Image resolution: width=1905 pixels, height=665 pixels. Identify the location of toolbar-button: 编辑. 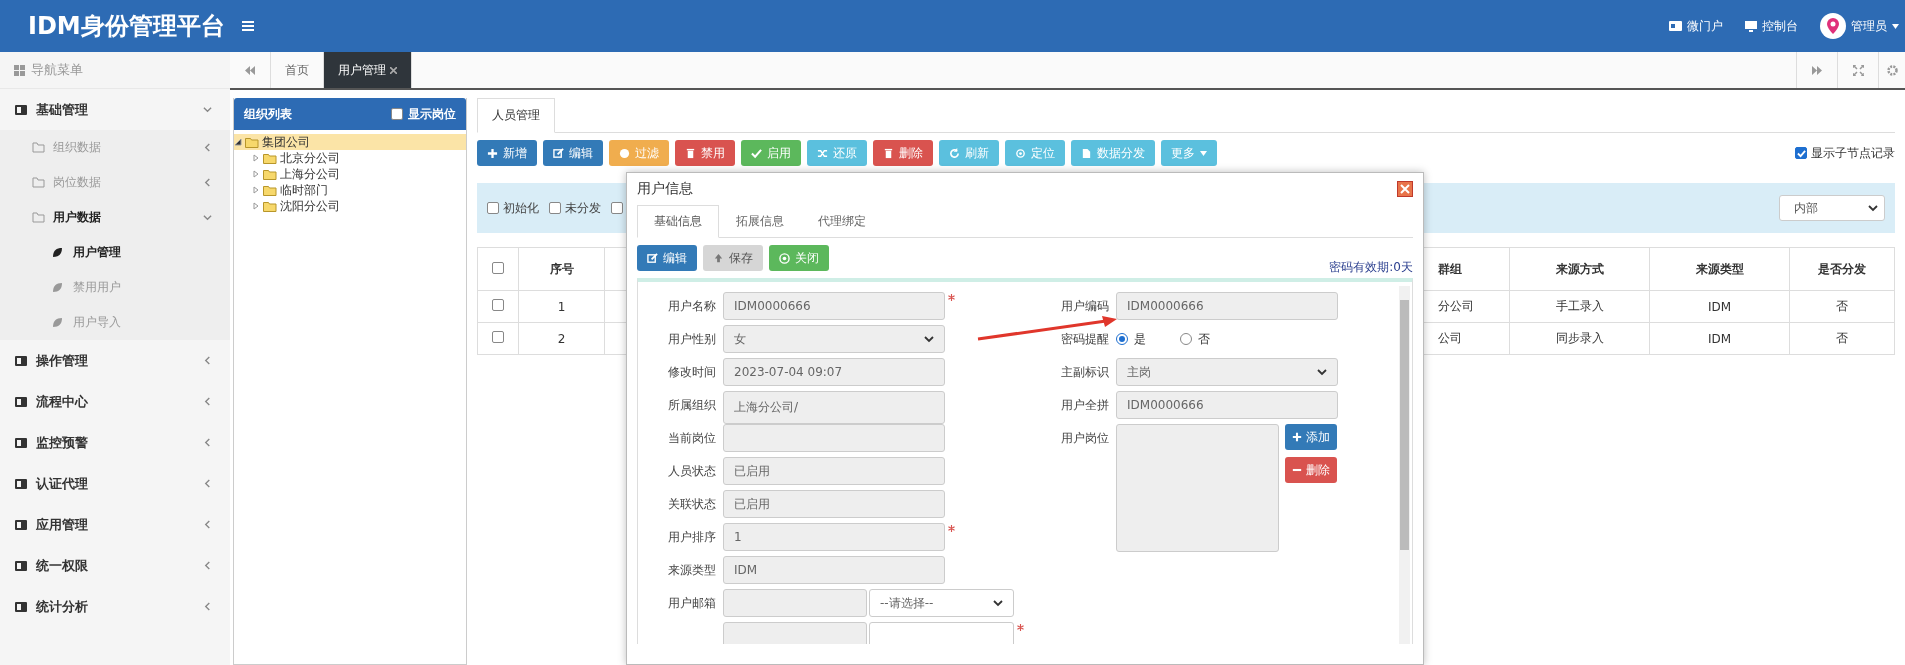
(573, 153).